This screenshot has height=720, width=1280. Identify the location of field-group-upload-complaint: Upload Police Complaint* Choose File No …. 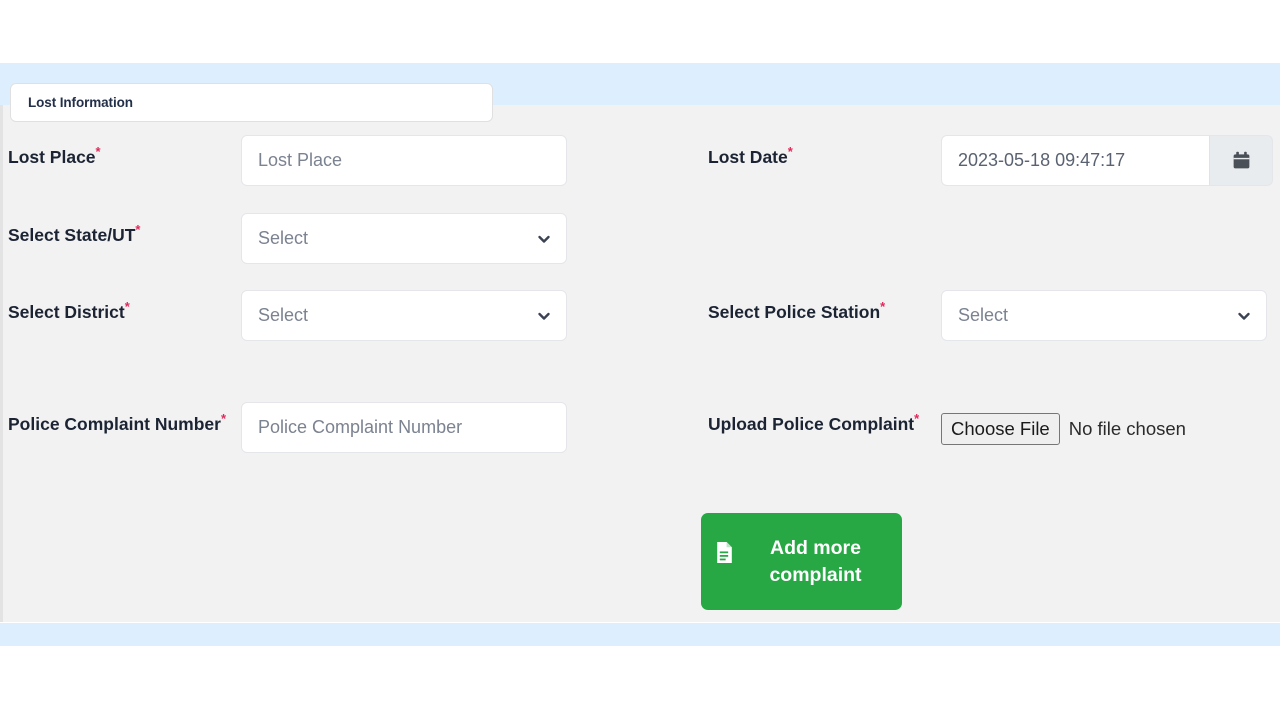
(990, 427).